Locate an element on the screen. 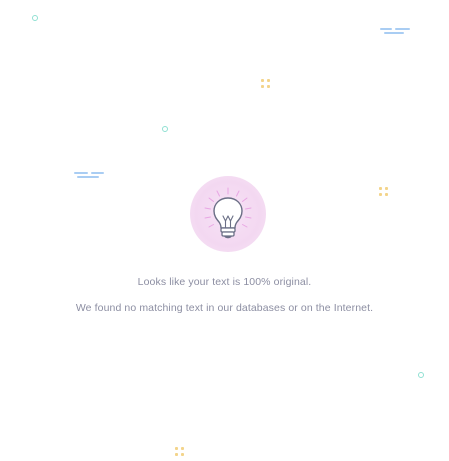  lightbulb-illustration is located at coordinates (228, 214).